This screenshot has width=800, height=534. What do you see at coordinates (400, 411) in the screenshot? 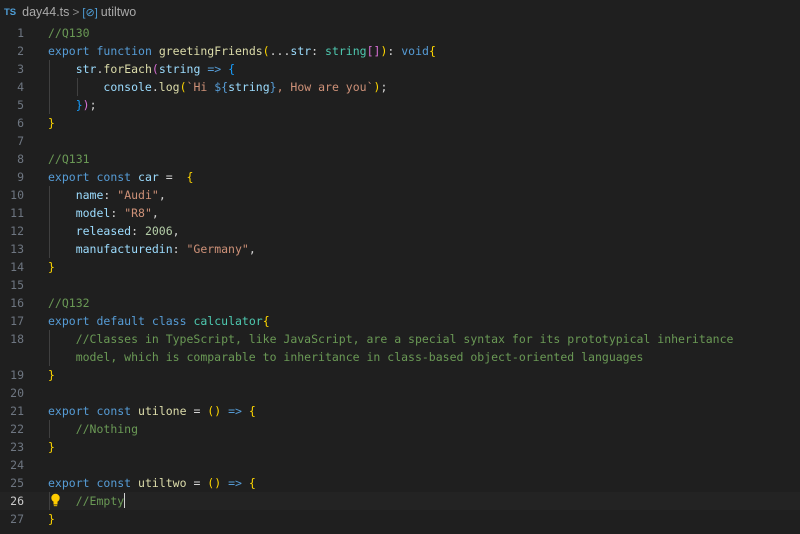
I see `code-line: 21 export const utilone = () => {` at bounding box center [400, 411].